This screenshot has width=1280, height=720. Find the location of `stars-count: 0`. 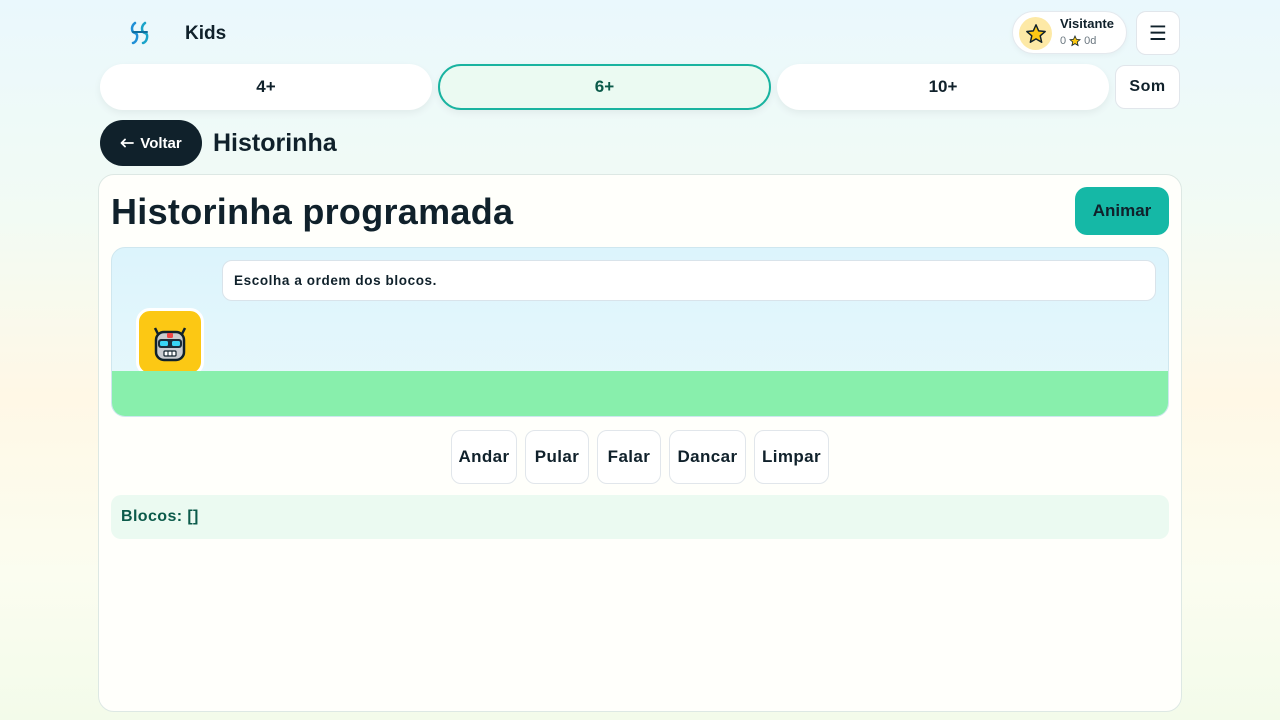

stars-count: 0 is located at coordinates (1063, 41).